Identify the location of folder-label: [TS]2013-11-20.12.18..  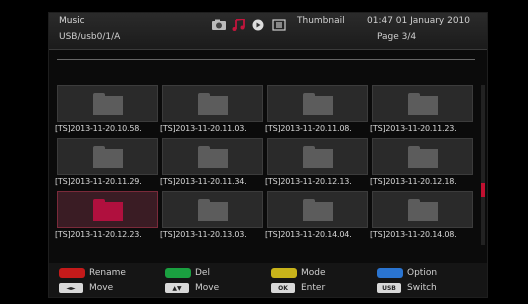
(413, 181).